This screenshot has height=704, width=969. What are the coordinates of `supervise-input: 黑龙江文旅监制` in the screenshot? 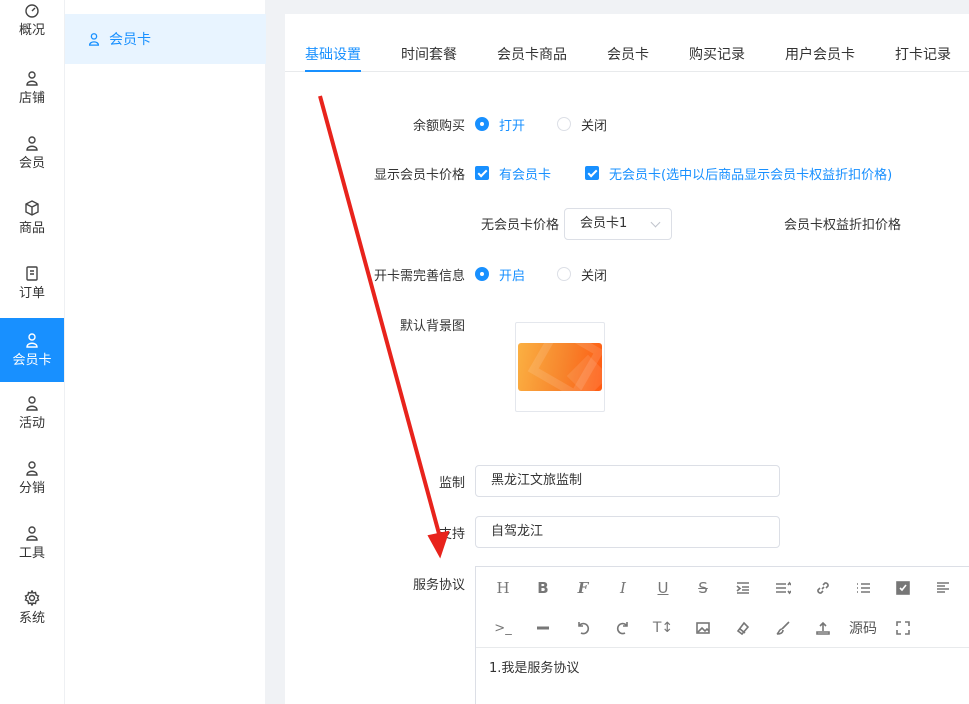 It's located at (627, 481).